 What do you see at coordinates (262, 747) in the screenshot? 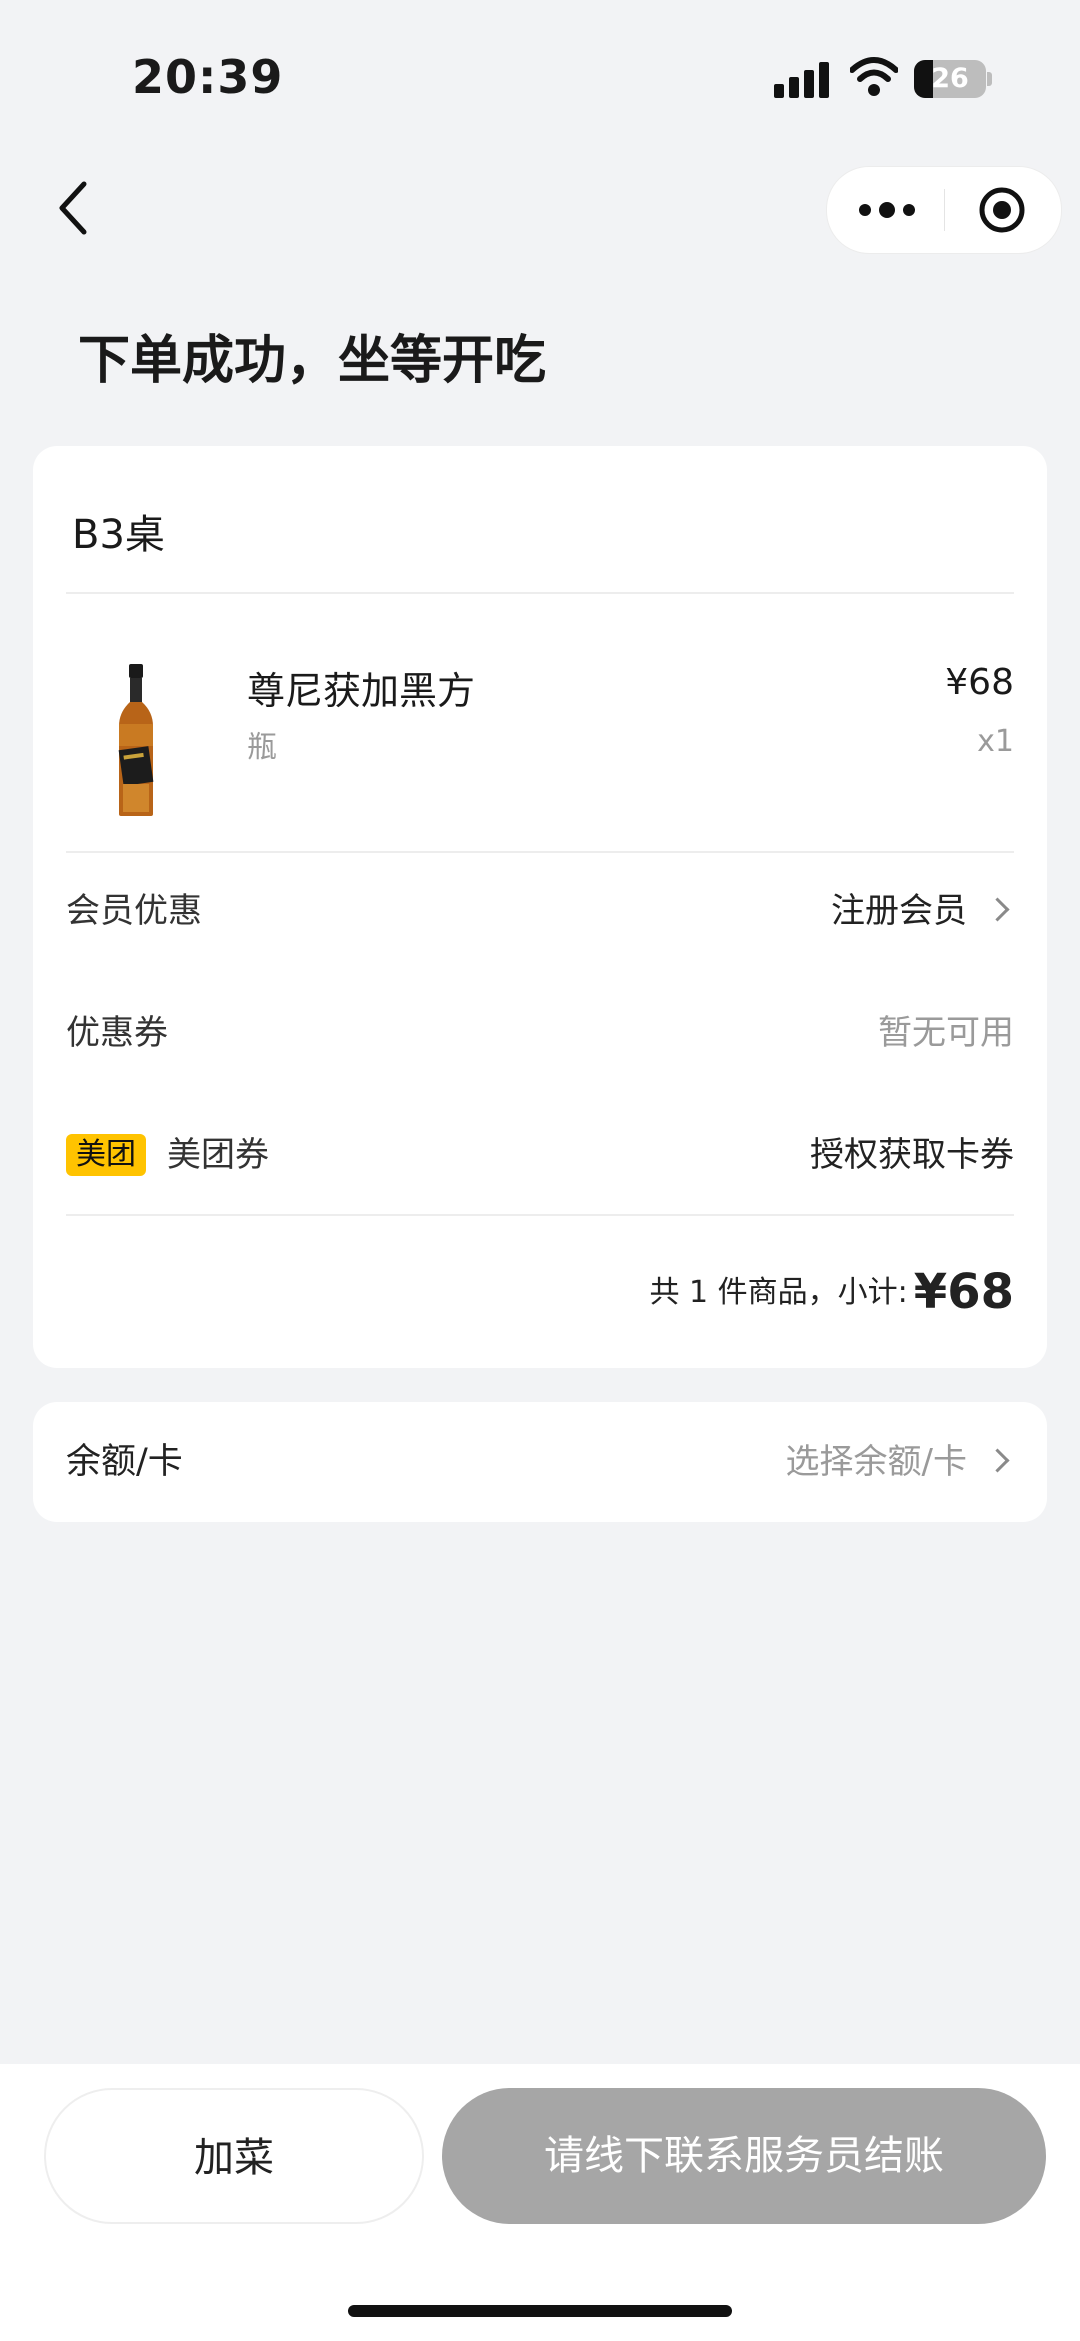
I see `product-unit: 瓶` at bounding box center [262, 747].